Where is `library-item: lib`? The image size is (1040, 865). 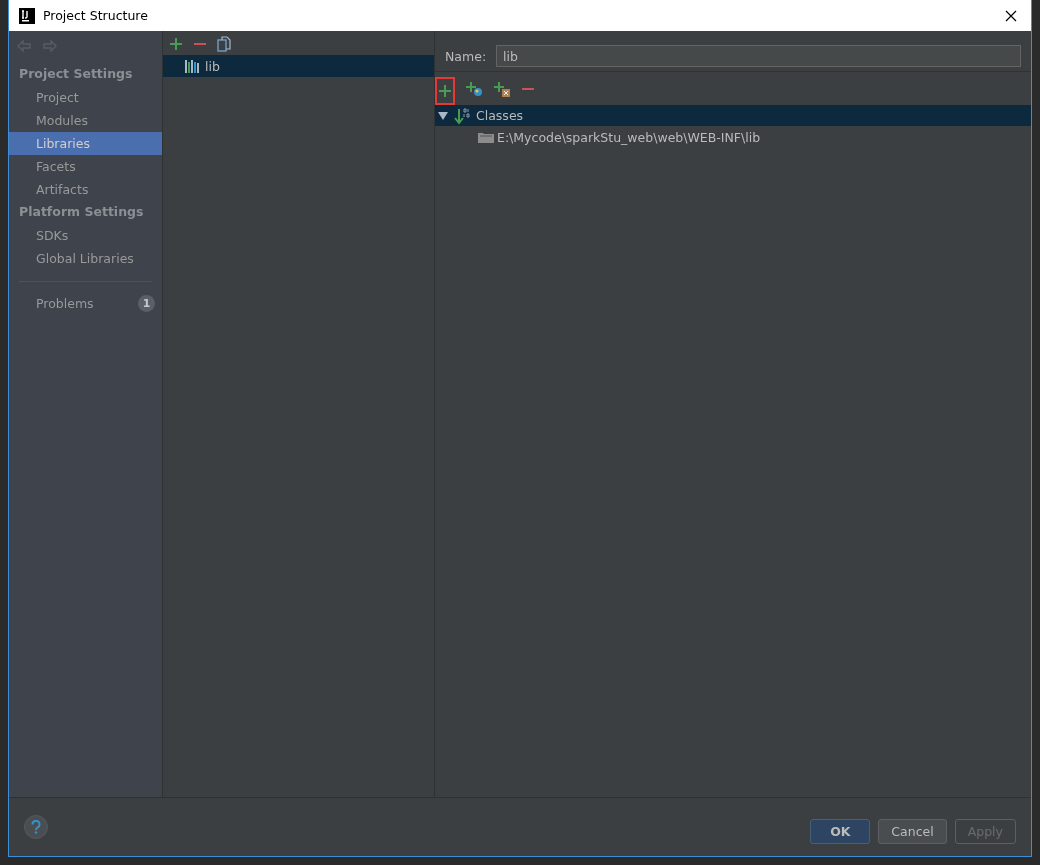
library-item: lib is located at coordinates (298, 66).